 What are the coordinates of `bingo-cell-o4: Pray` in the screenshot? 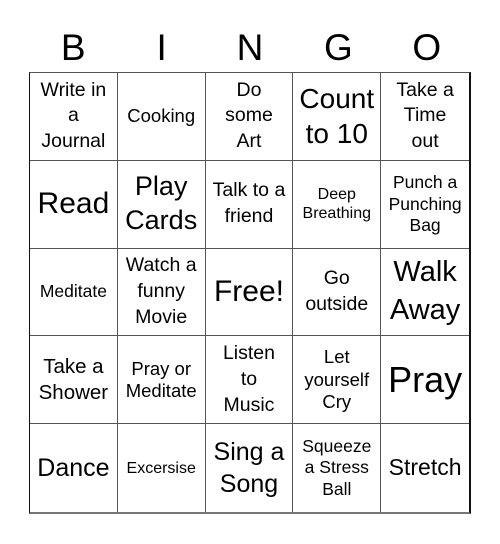 It's located at (425, 380).